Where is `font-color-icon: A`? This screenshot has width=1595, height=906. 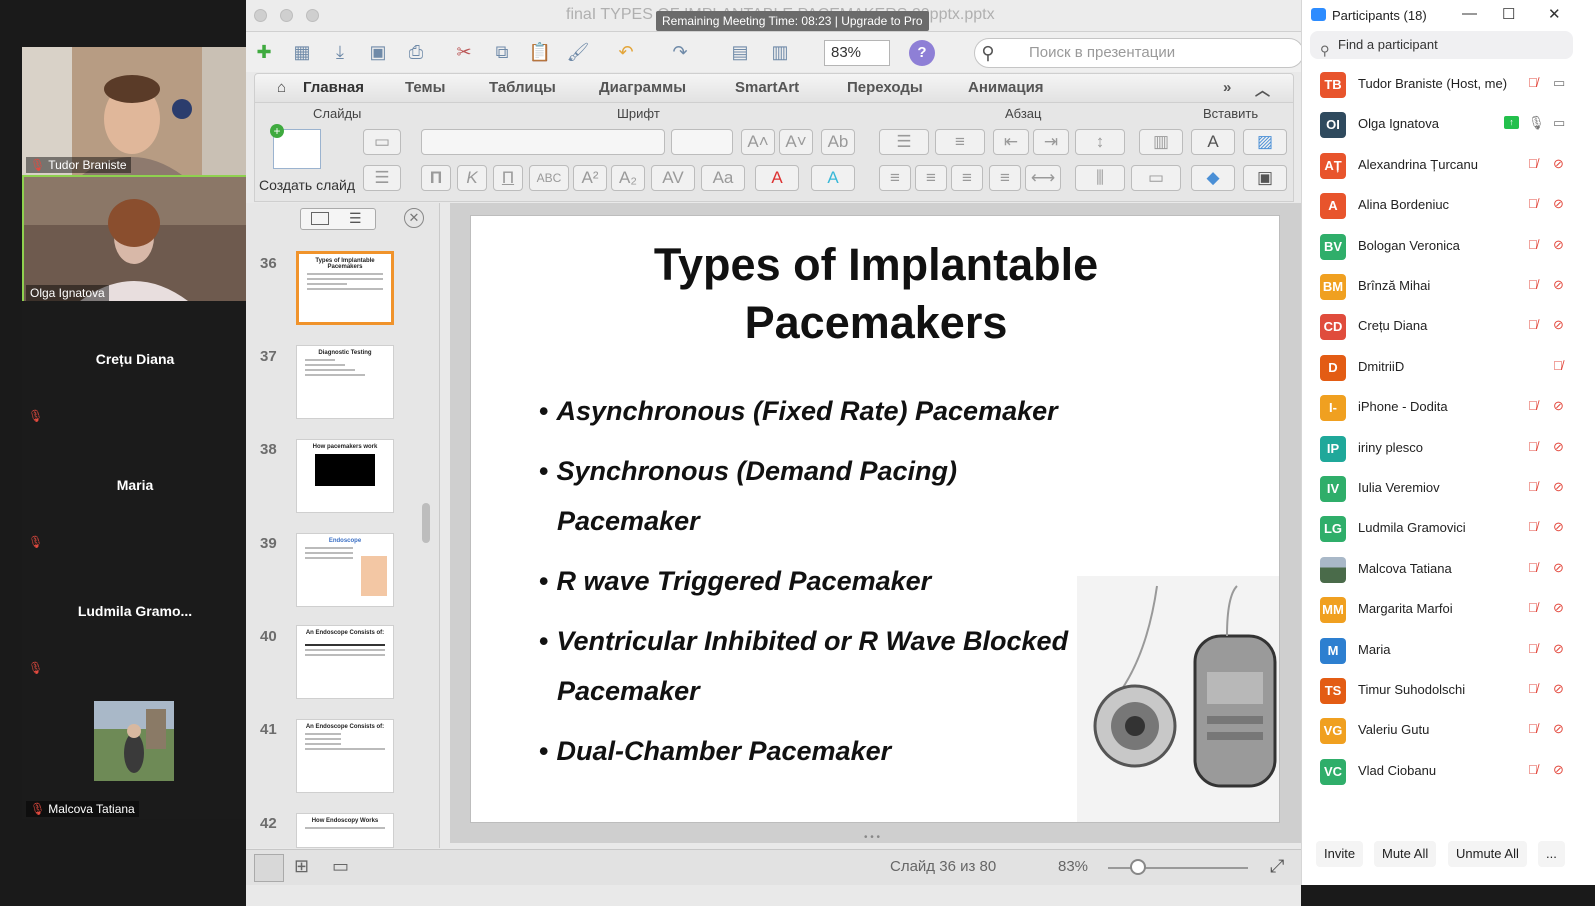
font-color-icon: A is located at coordinates (777, 178).